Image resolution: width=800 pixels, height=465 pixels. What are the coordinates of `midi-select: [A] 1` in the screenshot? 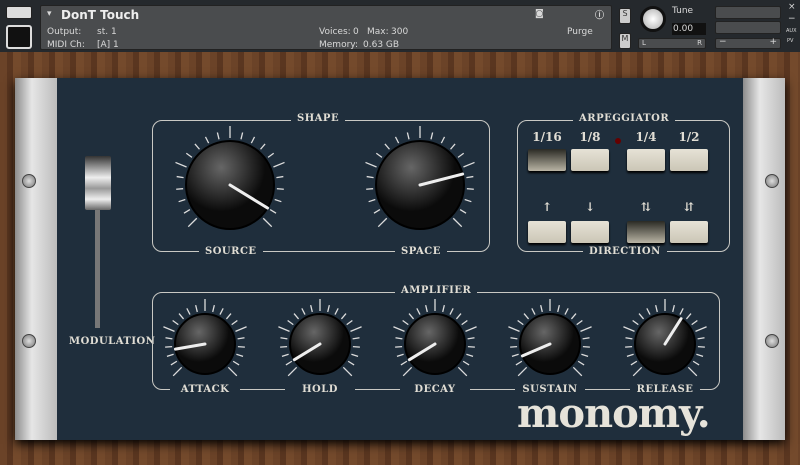 It's located at (108, 45).